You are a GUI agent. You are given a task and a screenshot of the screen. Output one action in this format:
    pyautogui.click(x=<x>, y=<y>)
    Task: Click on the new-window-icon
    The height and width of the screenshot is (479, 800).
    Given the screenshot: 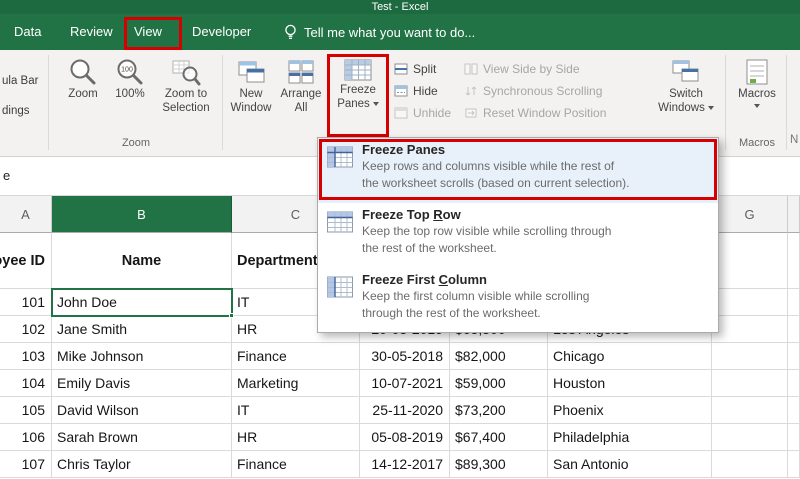 What is the action you would take?
    pyautogui.click(x=251, y=72)
    